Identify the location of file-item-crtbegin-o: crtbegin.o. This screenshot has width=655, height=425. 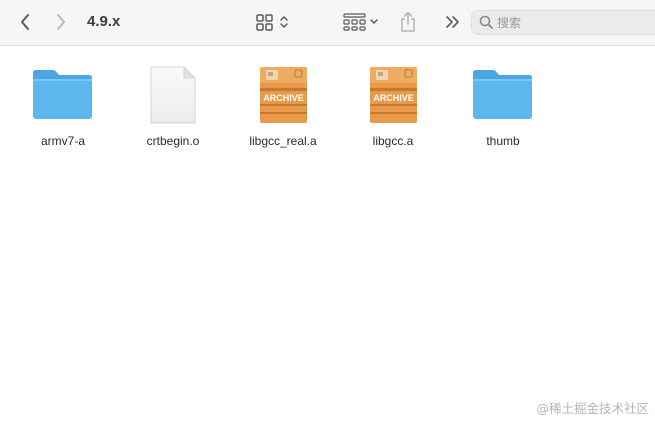
(173, 111).